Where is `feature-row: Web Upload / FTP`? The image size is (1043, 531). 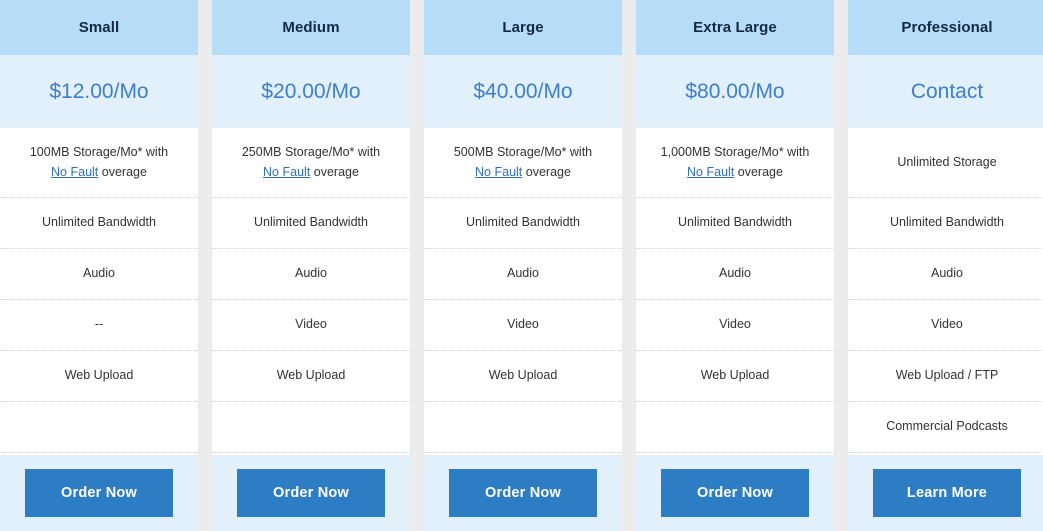
feature-row: Web Upload / FTP is located at coordinates (945, 376).